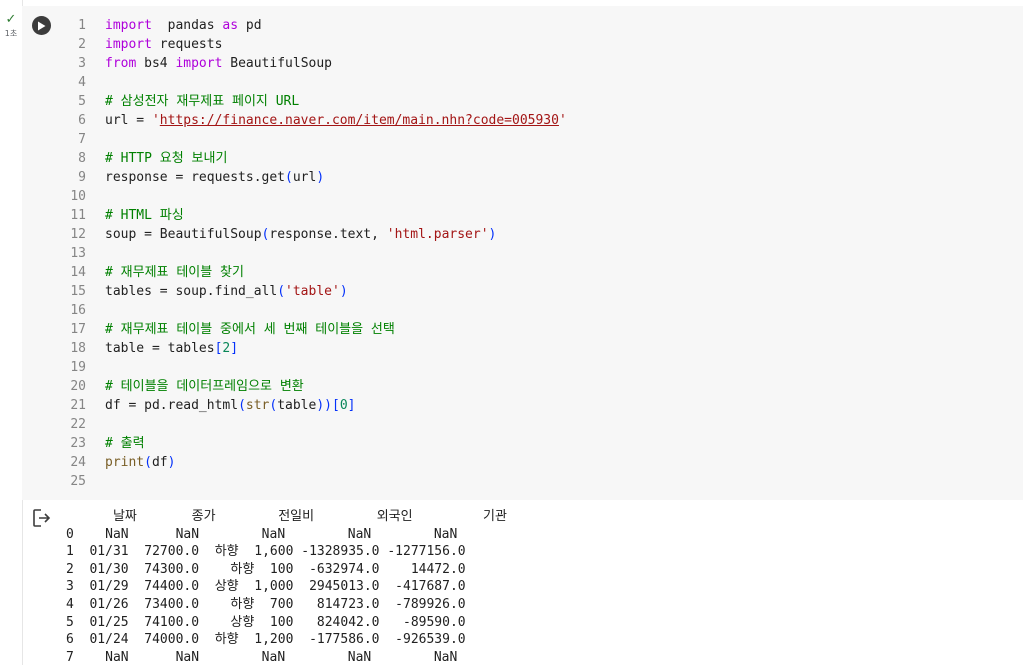 The width and height of the screenshot is (1023, 666). Describe the element at coordinates (313, 82) in the screenshot. I see `code-line: 4` at that location.